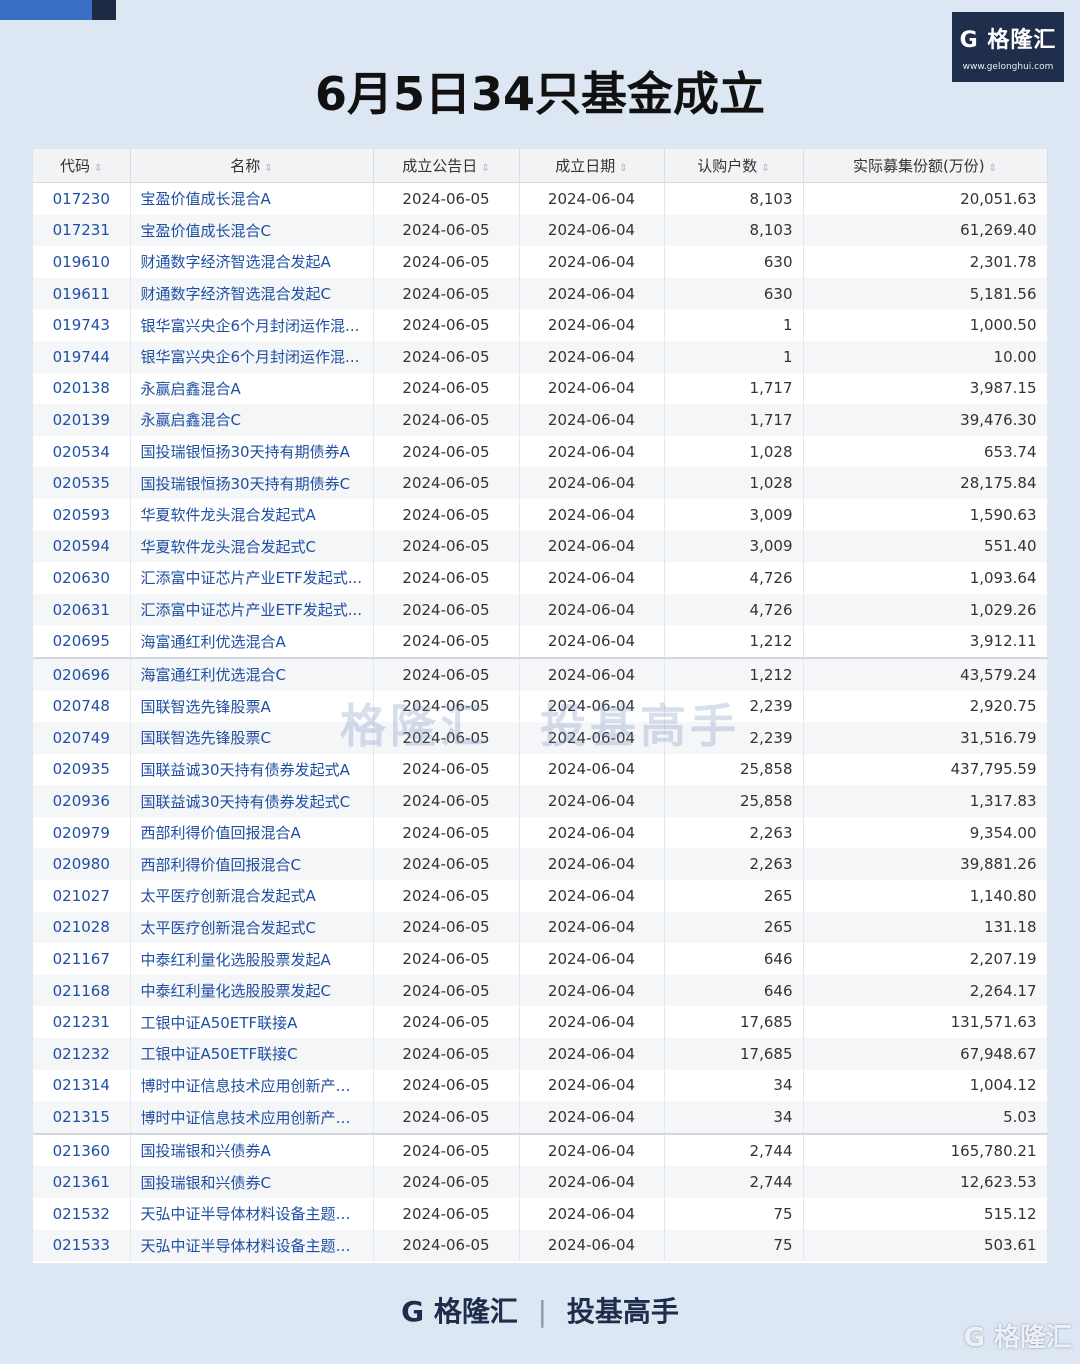 Image resolution: width=1080 pixels, height=1364 pixels. I want to click on fund-code: 021360, so click(82, 1149).